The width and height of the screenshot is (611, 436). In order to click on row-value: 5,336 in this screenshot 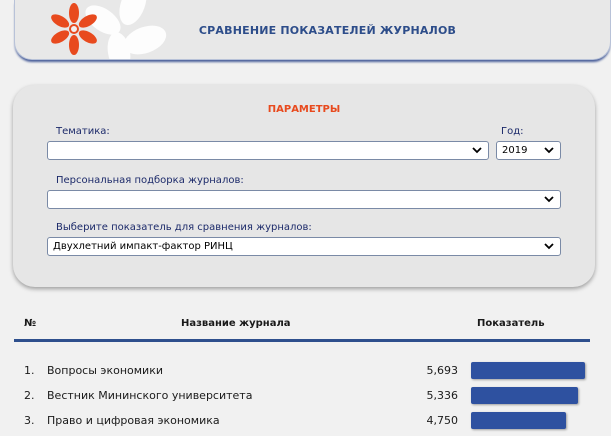, I will do `click(442, 395)`.